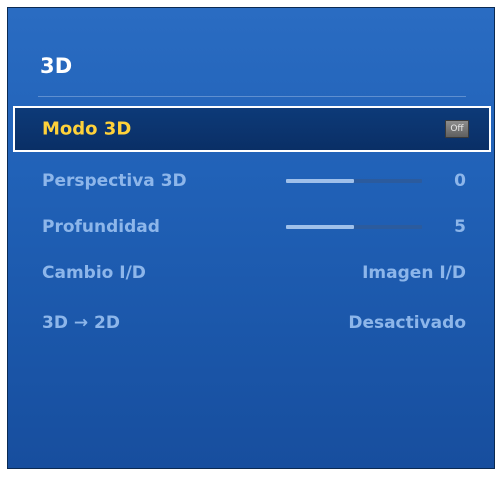 The height and width of the screenshot is (479, 504). I want to click on off-status-badge: Off, so click(457, 129).